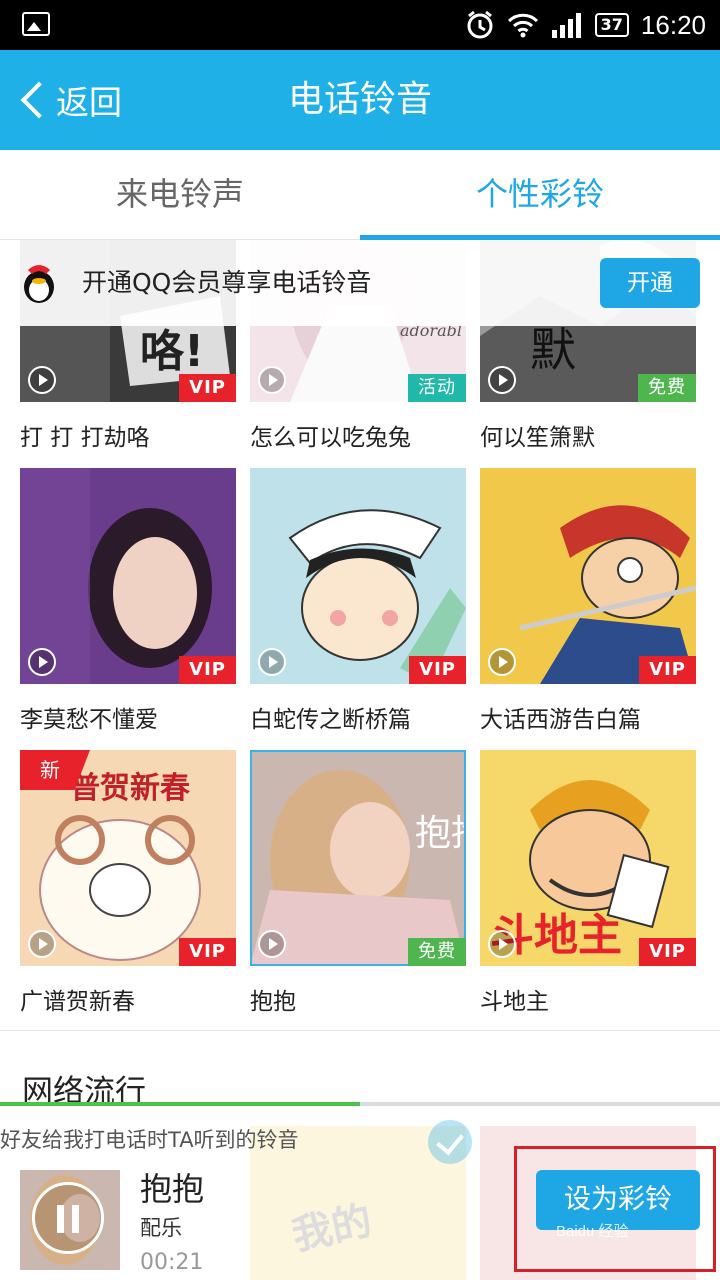 Image resolution: width=720 pixels, height=1280 pixels. I want to click on ringtone-title: 大话西游告白篇, so click(560, 720).